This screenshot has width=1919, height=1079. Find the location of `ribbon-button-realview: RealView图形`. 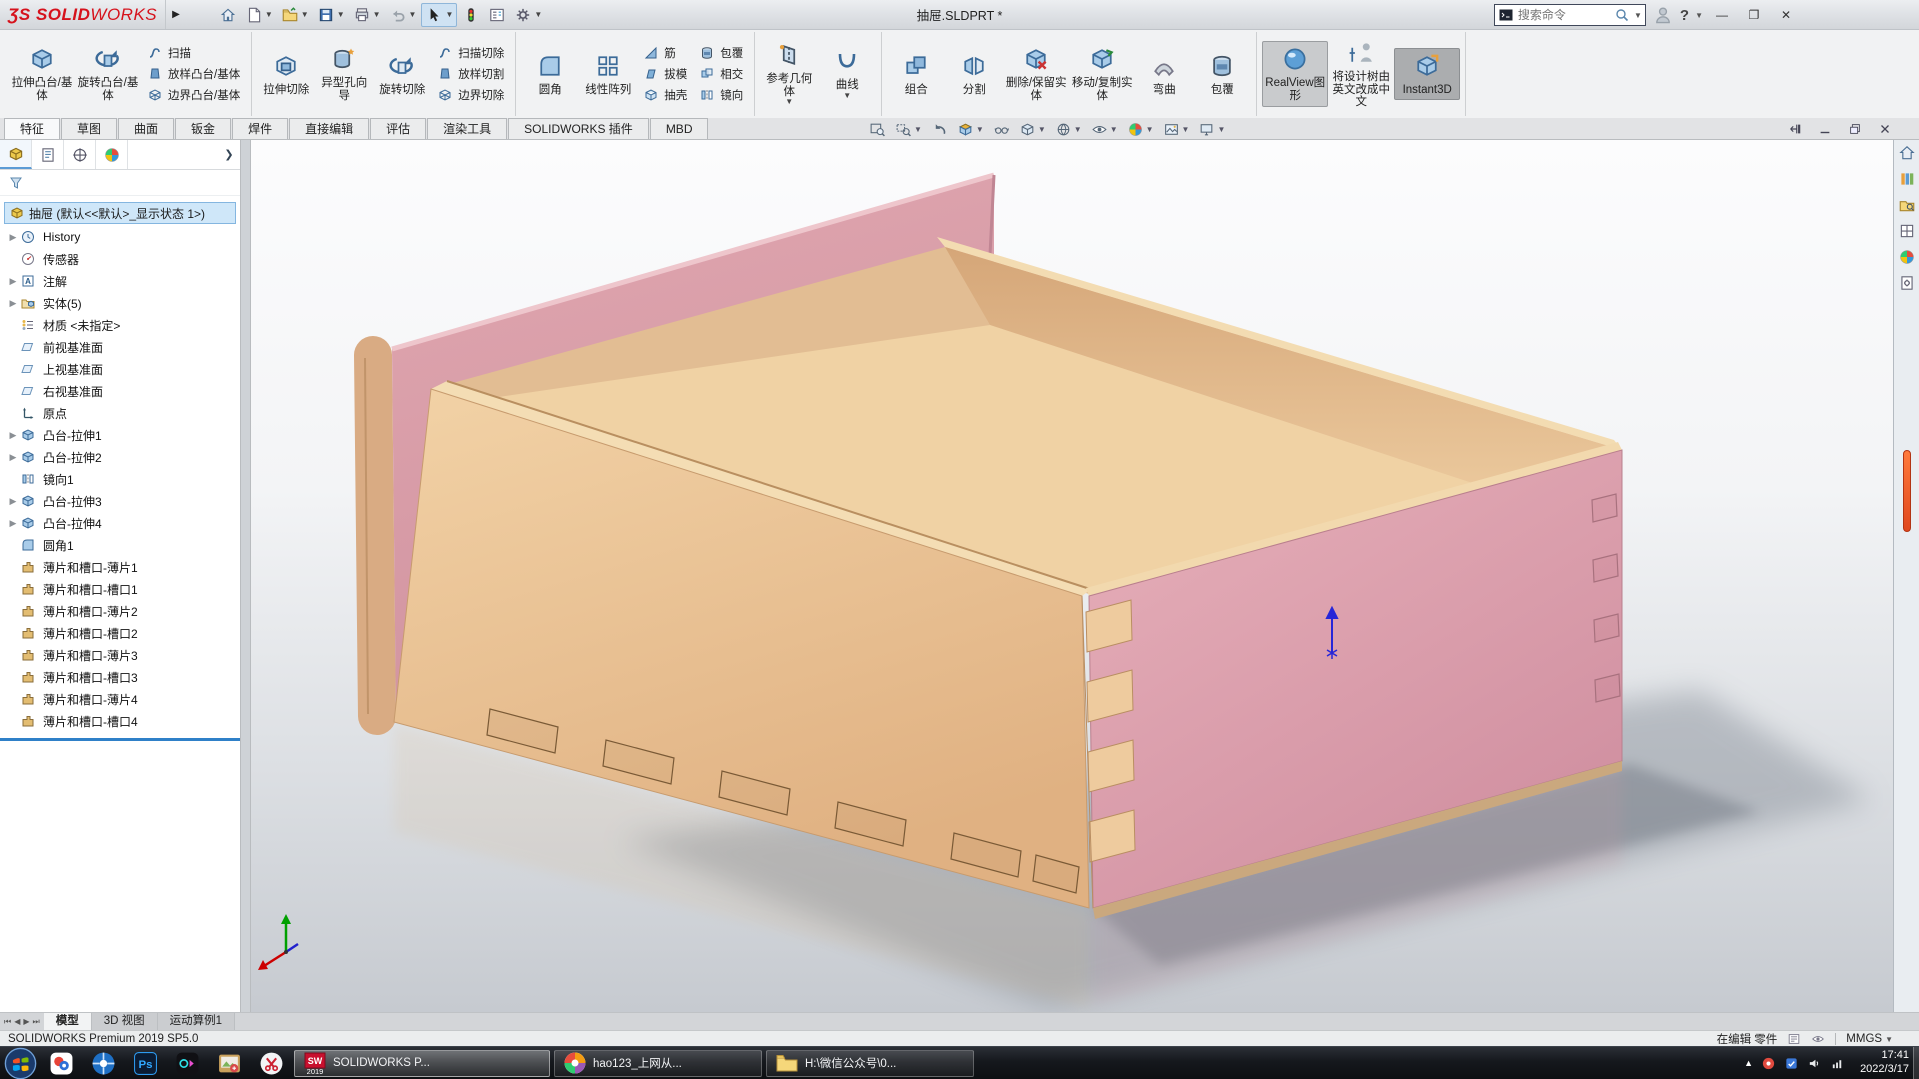

ribbon-button-realview: RealView图形 is located at coordinates (1295, 74).